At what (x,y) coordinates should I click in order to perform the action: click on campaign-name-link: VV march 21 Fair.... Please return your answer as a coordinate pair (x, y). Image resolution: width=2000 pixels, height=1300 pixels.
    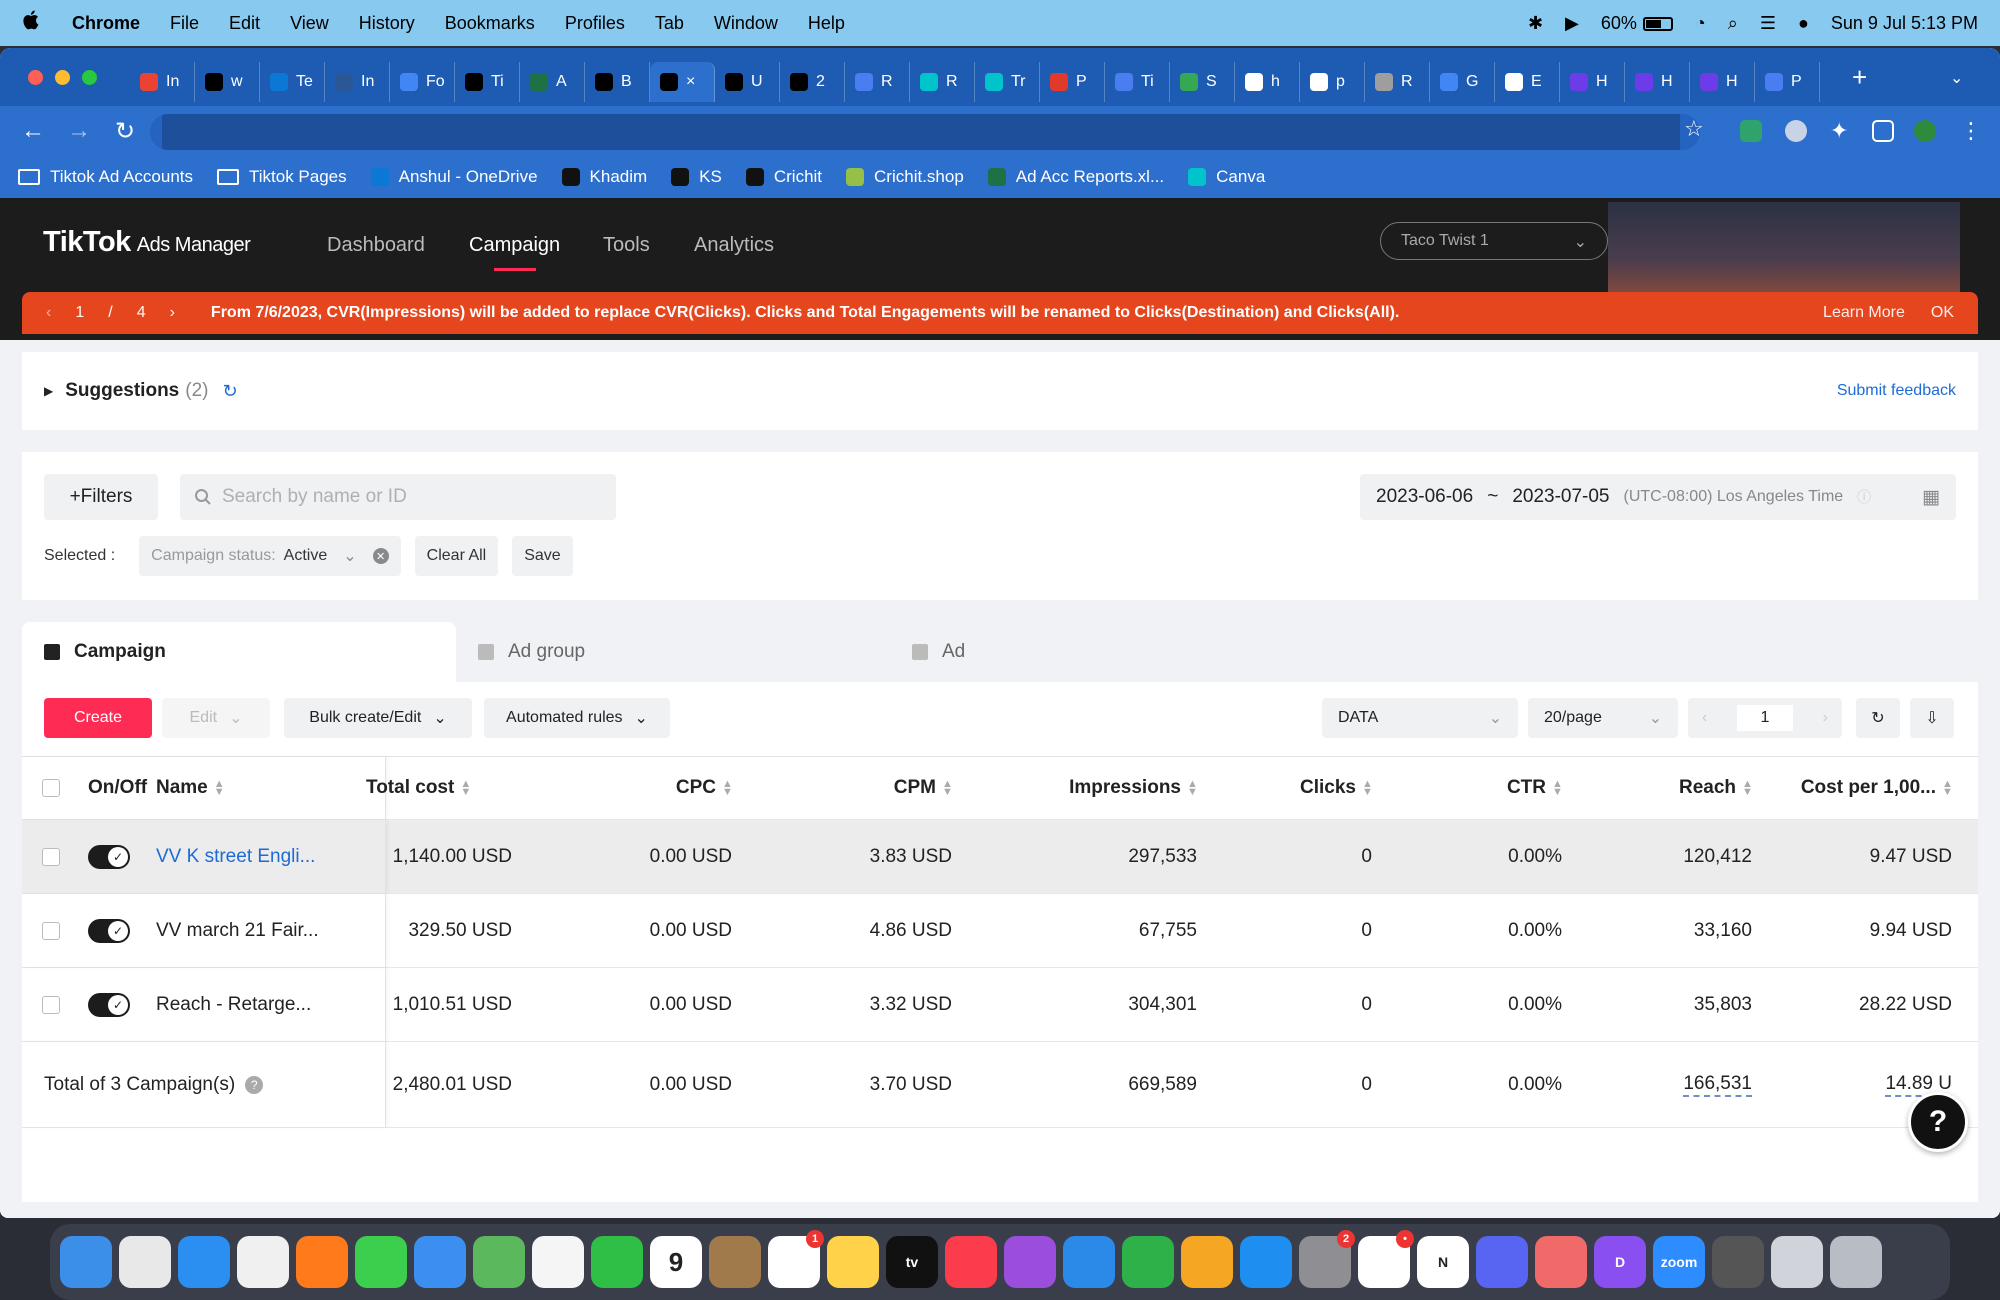
    Looking at the image, I should click on (237, 931).